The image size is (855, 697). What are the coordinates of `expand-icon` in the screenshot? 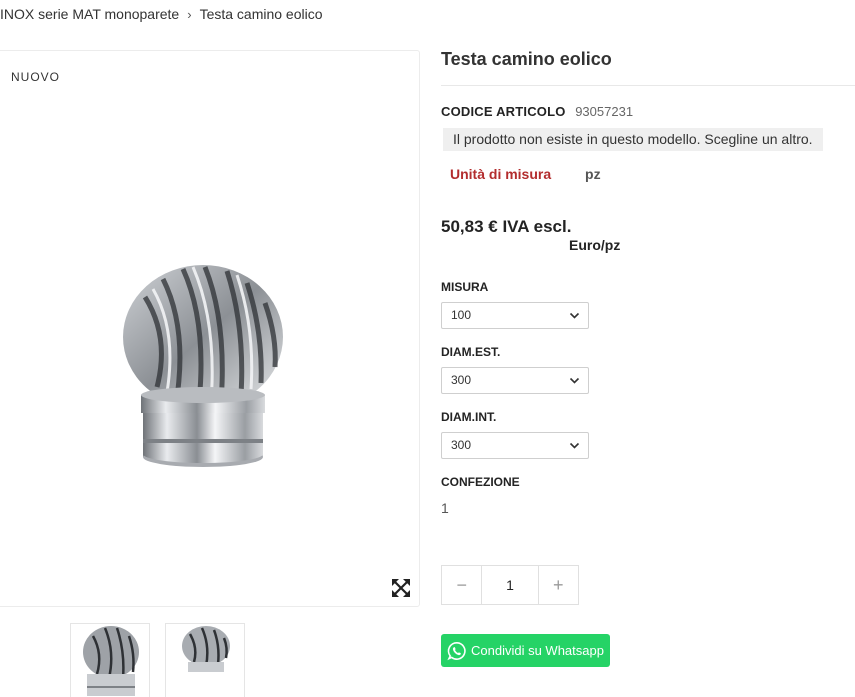 It's located at (401, 588).